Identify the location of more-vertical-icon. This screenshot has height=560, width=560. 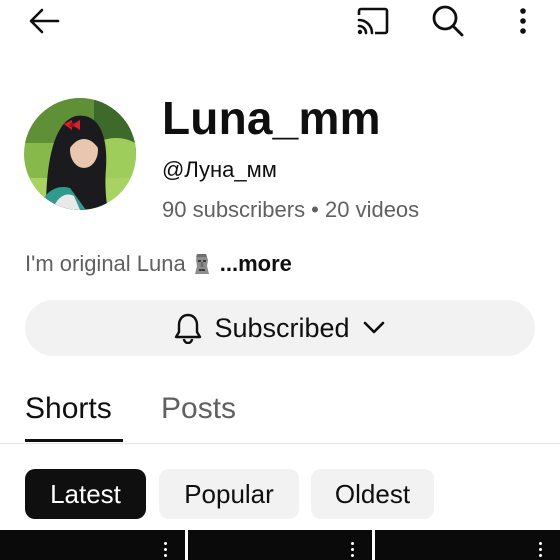
(523, 21).